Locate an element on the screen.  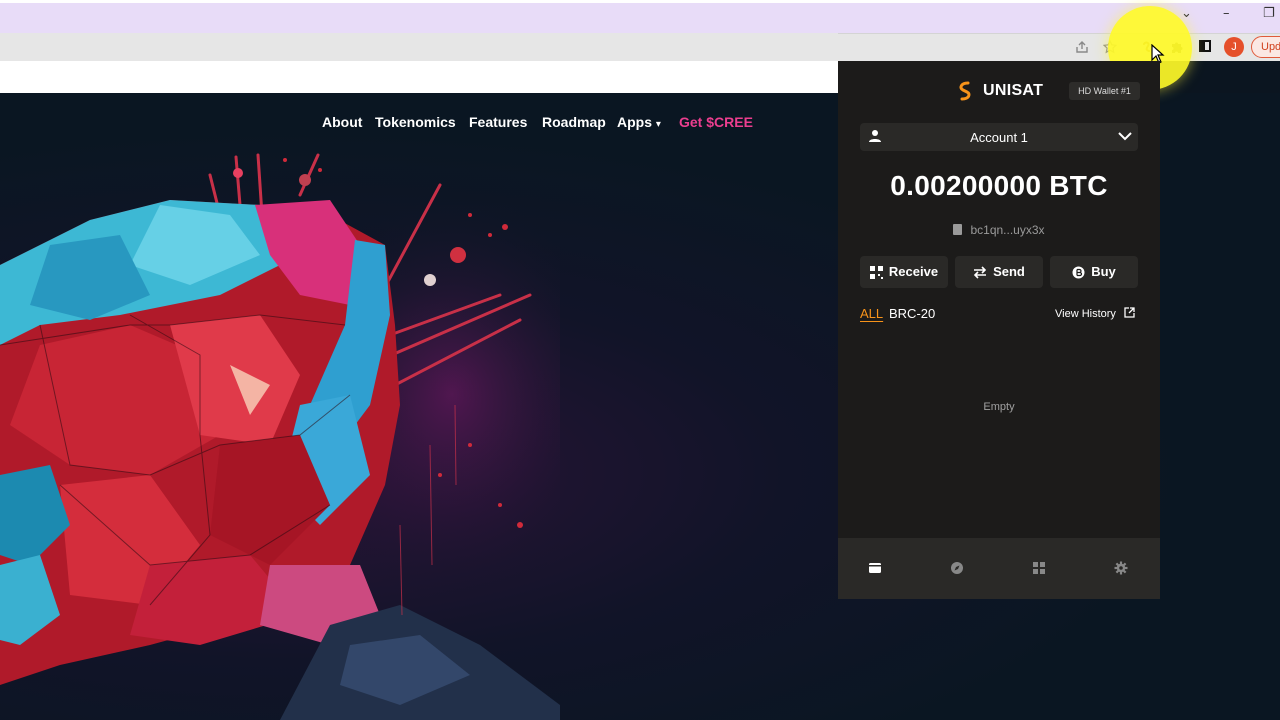
tab-brc20: BRC-20 is located at coordinates (912, 313).